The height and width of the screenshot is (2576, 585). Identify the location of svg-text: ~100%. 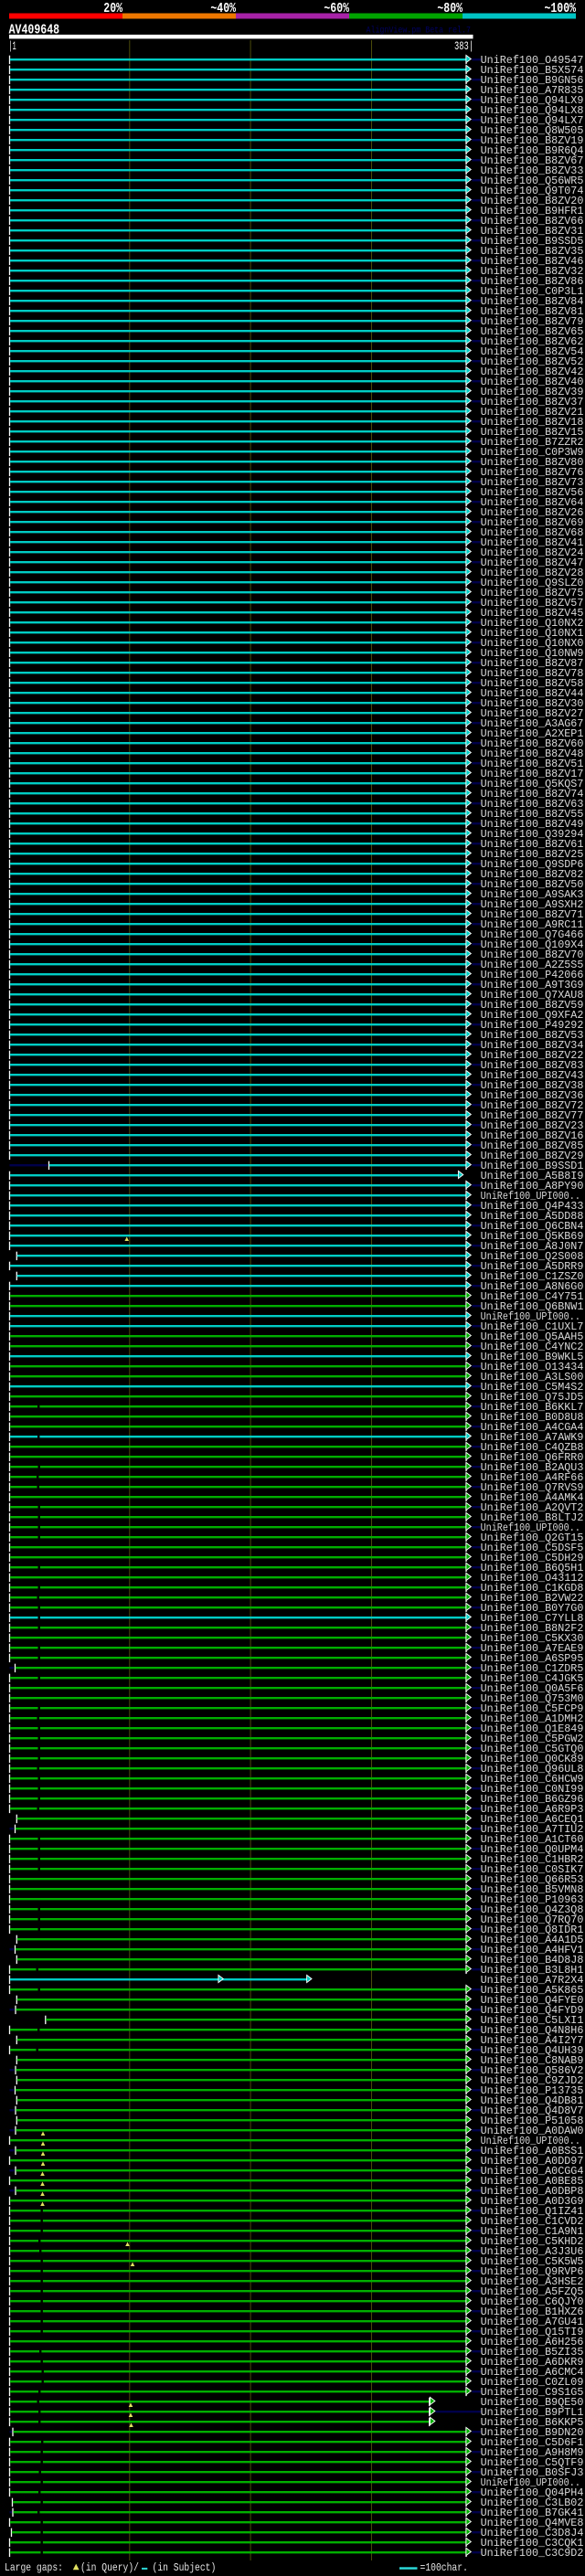
(561, 9).